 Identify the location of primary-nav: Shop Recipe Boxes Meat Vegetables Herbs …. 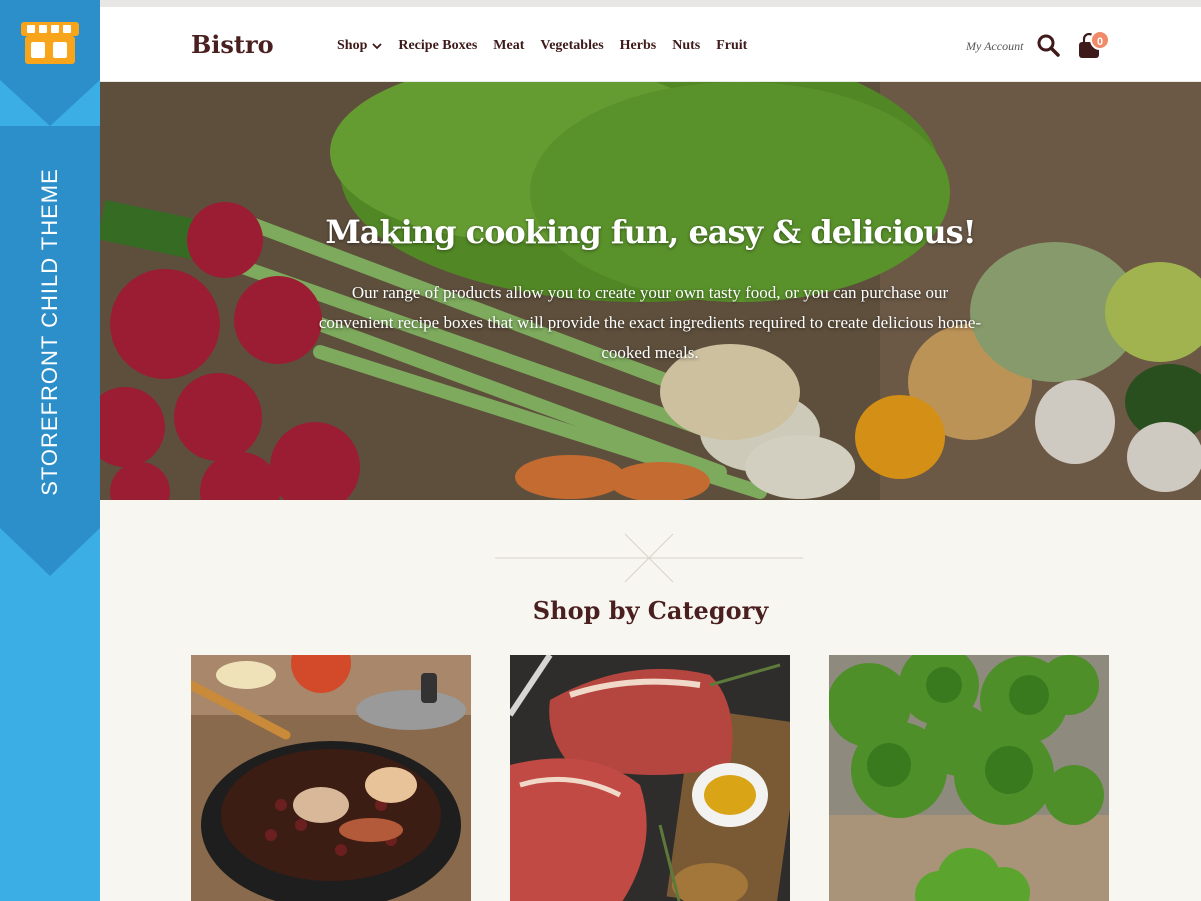
(550, 46).